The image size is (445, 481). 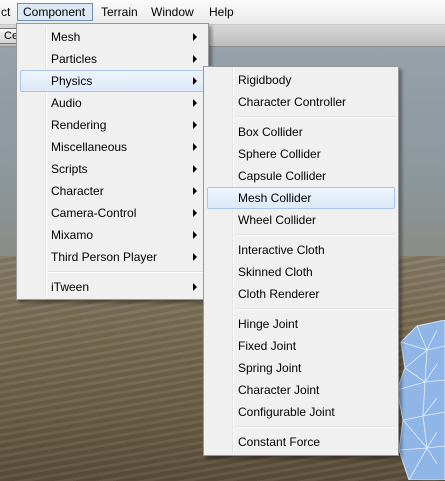 What do you see at coordinates (74, 59) in the screenshot?
I see `menu-item-label: Particles` at bounding box center [74, 59].